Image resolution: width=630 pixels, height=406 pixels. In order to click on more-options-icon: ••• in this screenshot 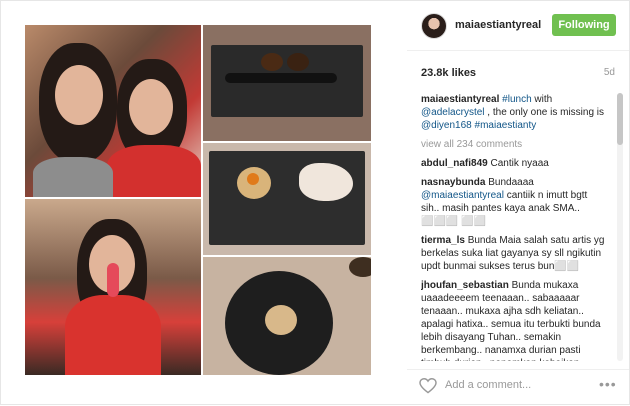, I will do `click(608, 384)`.